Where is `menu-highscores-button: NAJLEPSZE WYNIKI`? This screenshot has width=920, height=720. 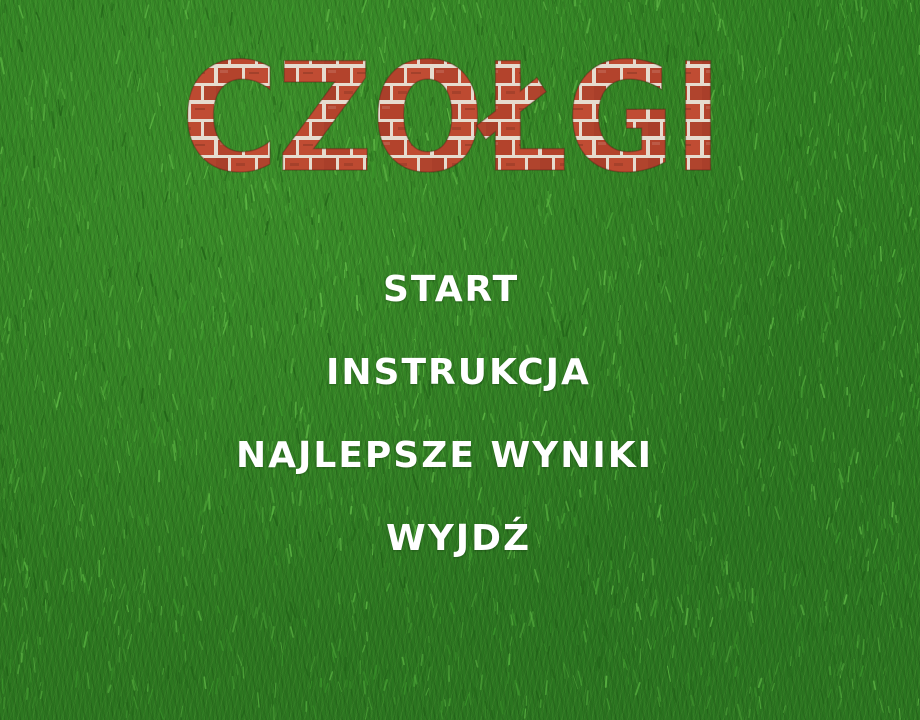 menu-highscores-button: NAJLEPSZE WYNIKI is located at coordinates (444, 456).